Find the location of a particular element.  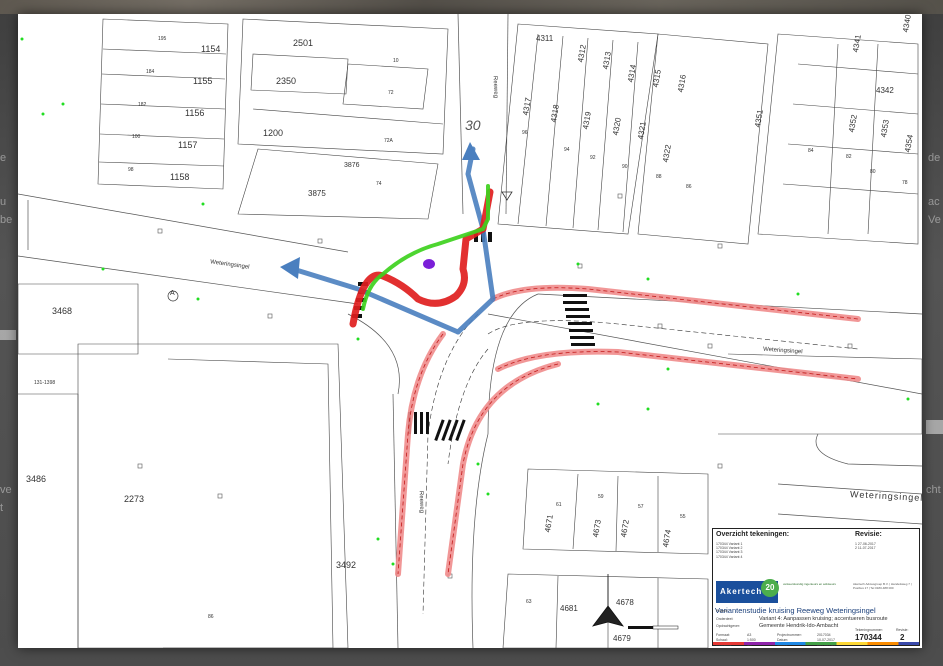

background-text: cht is located at coordinates (933, 490).